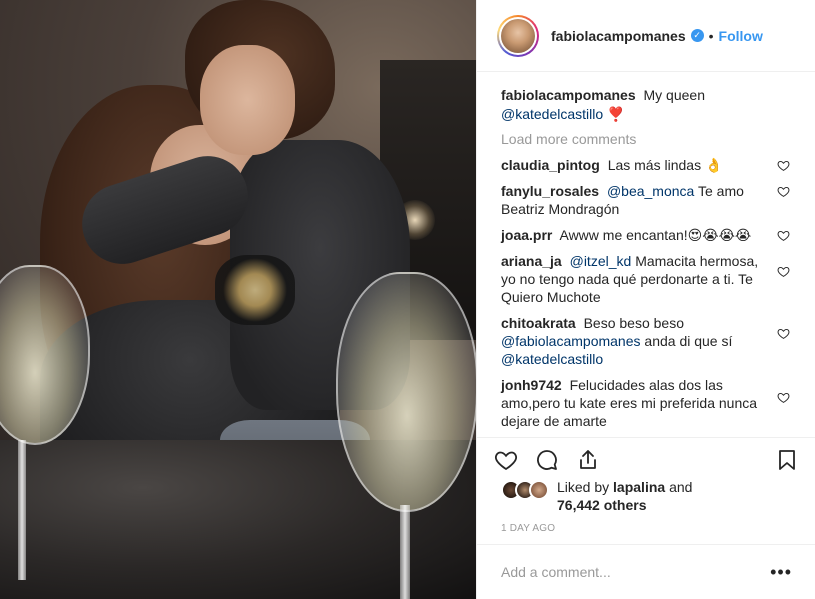 The height and width of the screenshot is (599, 815). Describe the element at coordinates (588, 460) in the screenshot. I see `share-icon` at that location.